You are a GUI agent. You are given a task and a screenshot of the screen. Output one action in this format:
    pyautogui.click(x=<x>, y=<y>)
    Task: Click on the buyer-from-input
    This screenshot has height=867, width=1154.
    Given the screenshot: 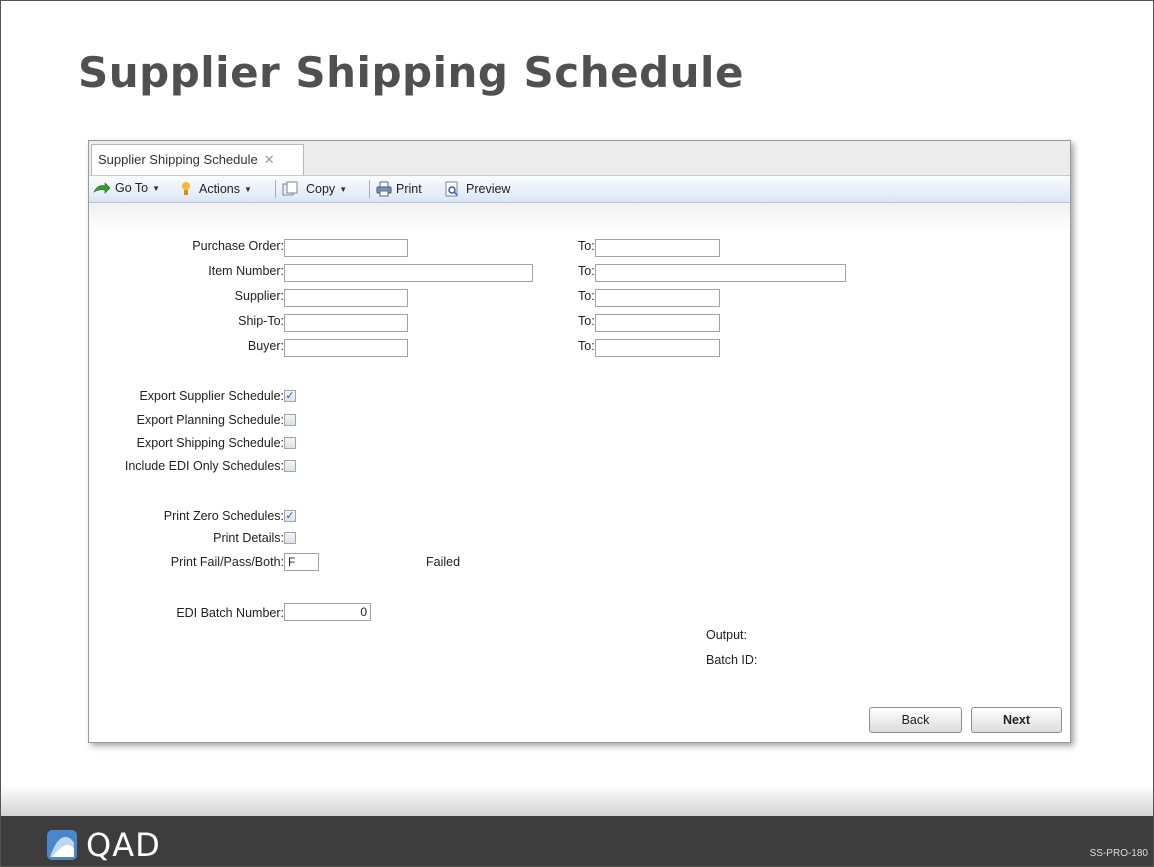 What is the action you would take?
    pyautogui.click(x=346, y=348)
    